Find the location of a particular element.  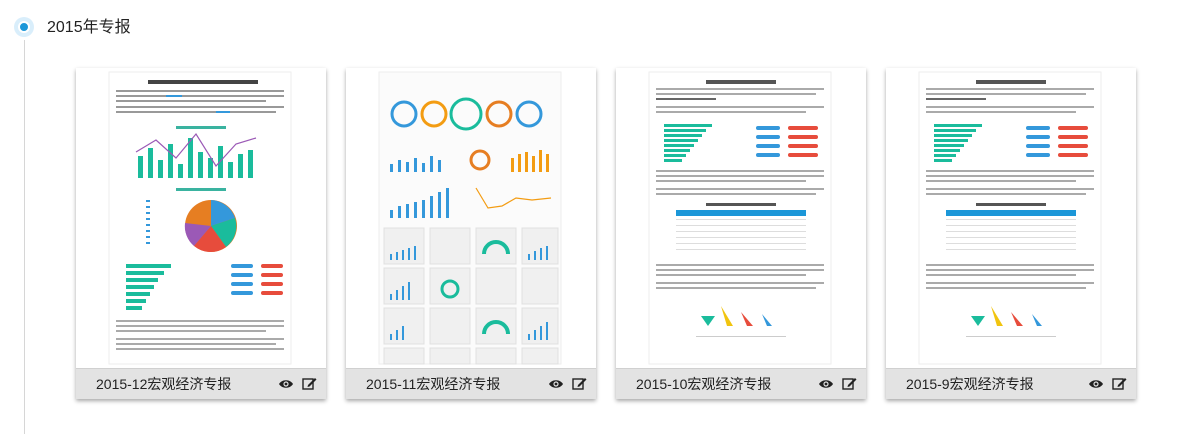

card-footer: 2015-9宏观经济专报 is located at coordinates (1011, 383).